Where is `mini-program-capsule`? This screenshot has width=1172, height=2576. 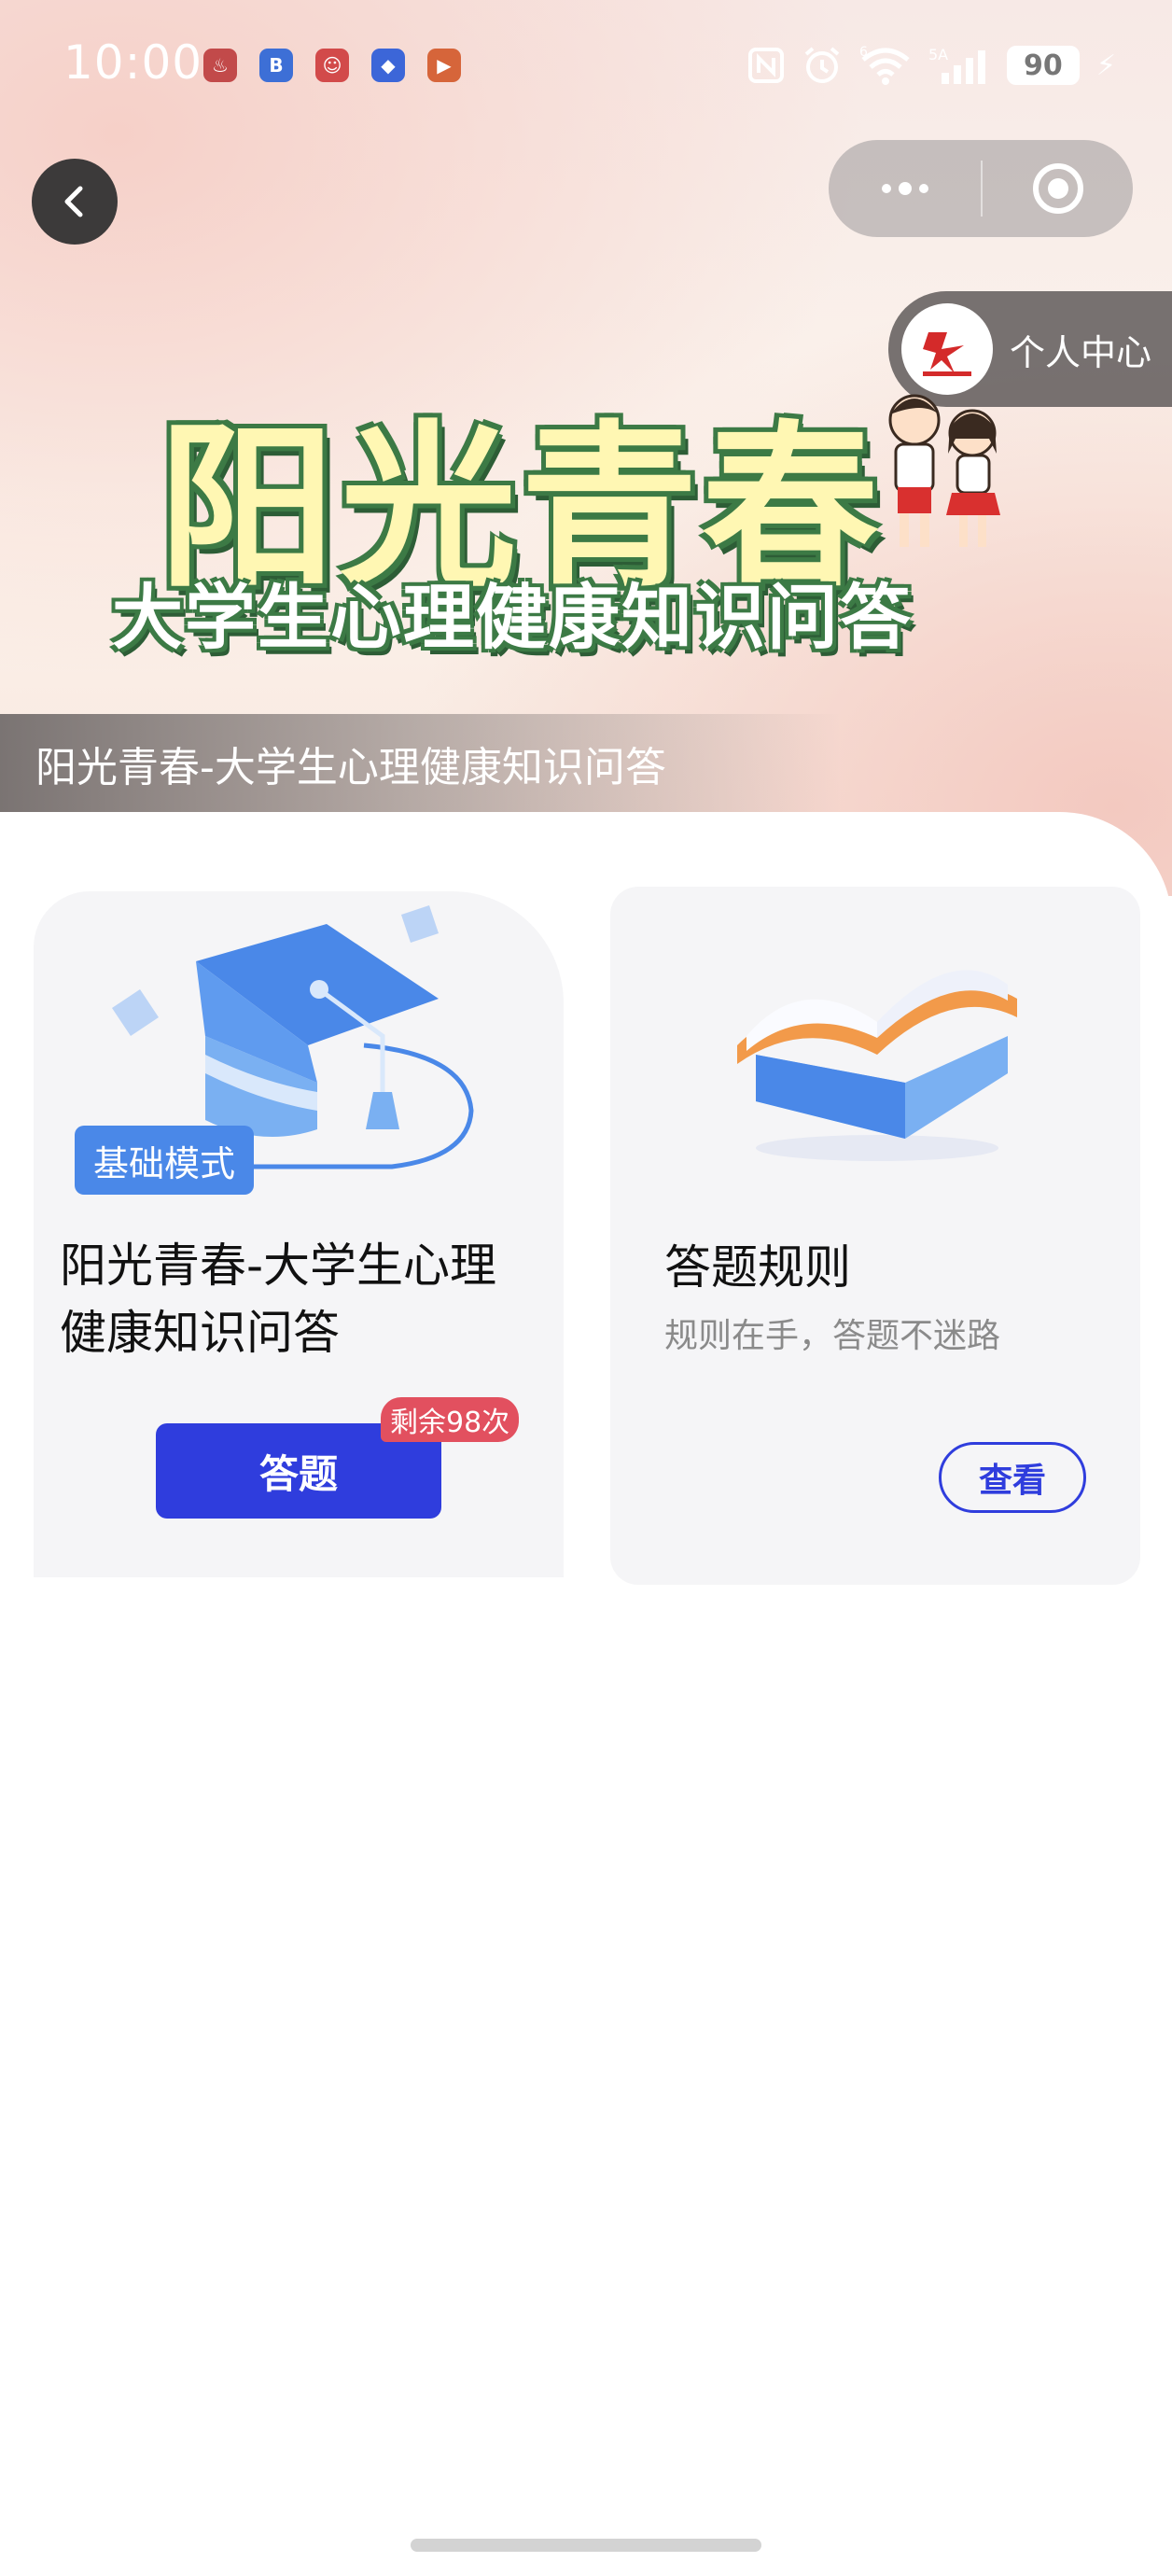 mini-program-capsule is located at coordinates (981, 188).